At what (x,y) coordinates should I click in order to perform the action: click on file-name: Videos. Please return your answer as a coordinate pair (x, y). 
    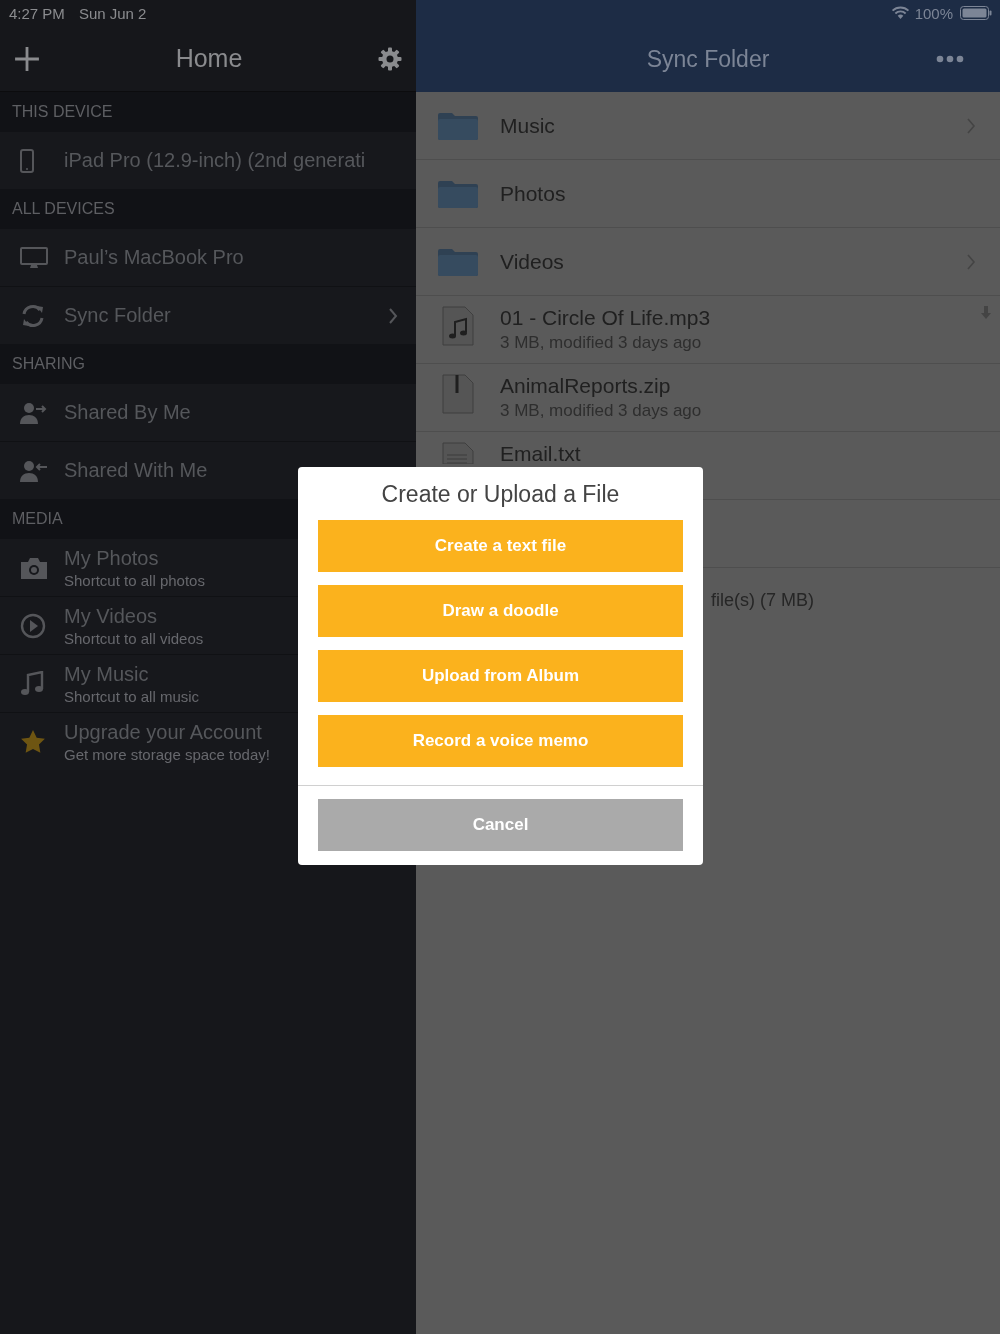
    Looking at the image, I should click on (532, 261).